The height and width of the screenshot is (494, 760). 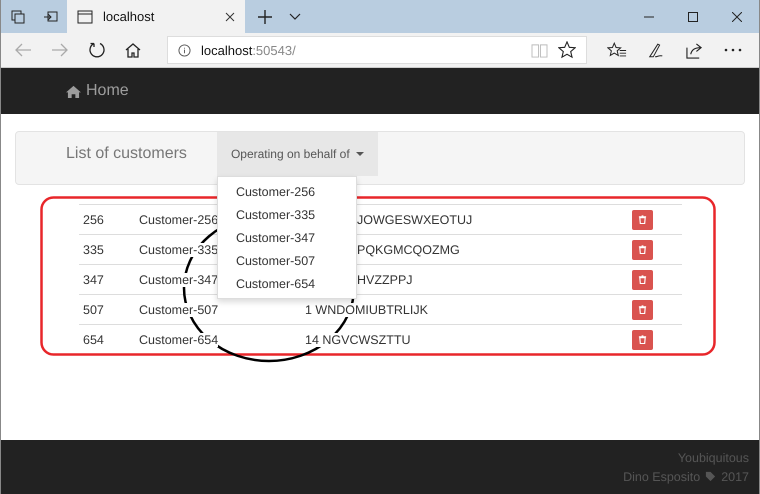 I want to click on new-tab-icon, so click(x=265, y=17).